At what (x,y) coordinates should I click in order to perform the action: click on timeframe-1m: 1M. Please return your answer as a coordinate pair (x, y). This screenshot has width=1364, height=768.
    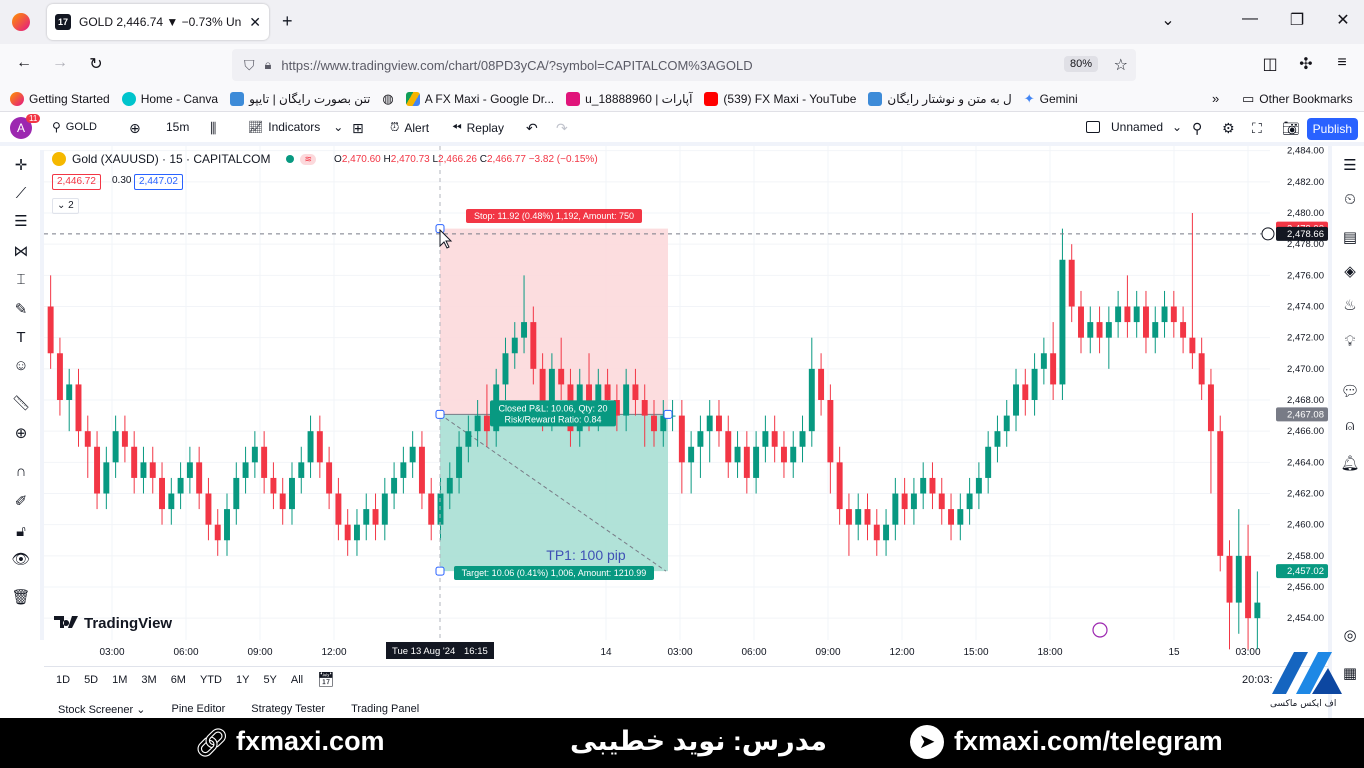
    Looking at the image, I should click on (119, 680).